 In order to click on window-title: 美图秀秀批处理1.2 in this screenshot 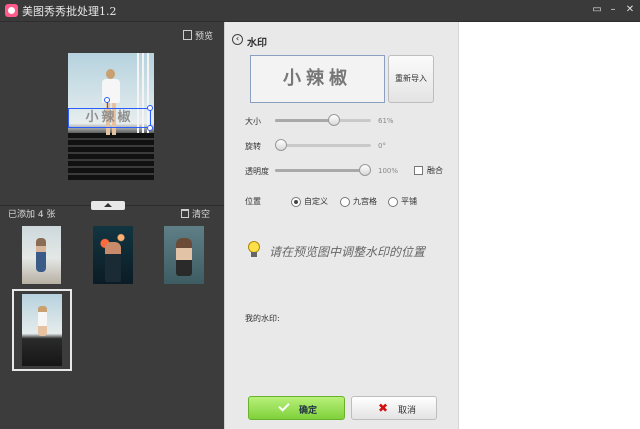, I will do `click(69, 11)`.